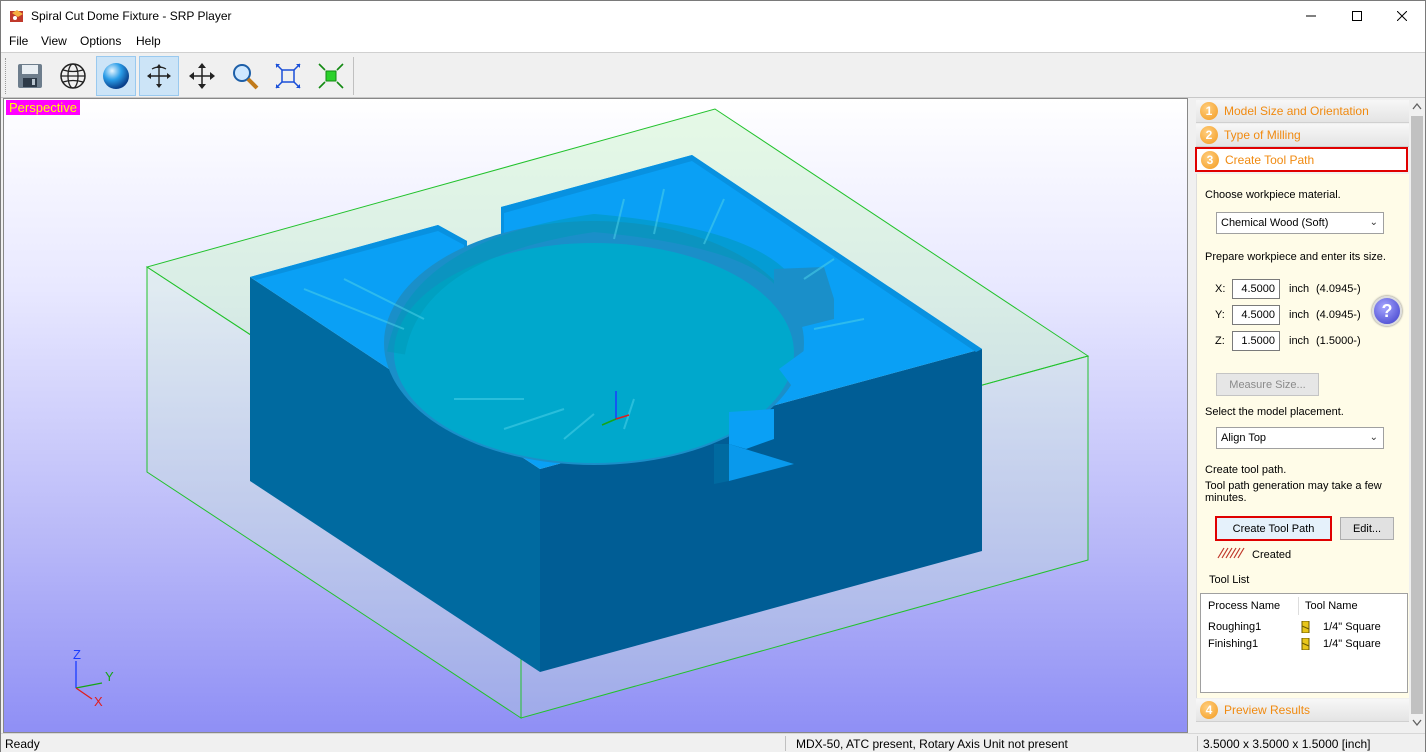 The image size is (1426, 752). What do you see at coordinates (1299, 341) in the screenshot?
I see `dim-z-unit: inch` at bounding box center [1299, 341].